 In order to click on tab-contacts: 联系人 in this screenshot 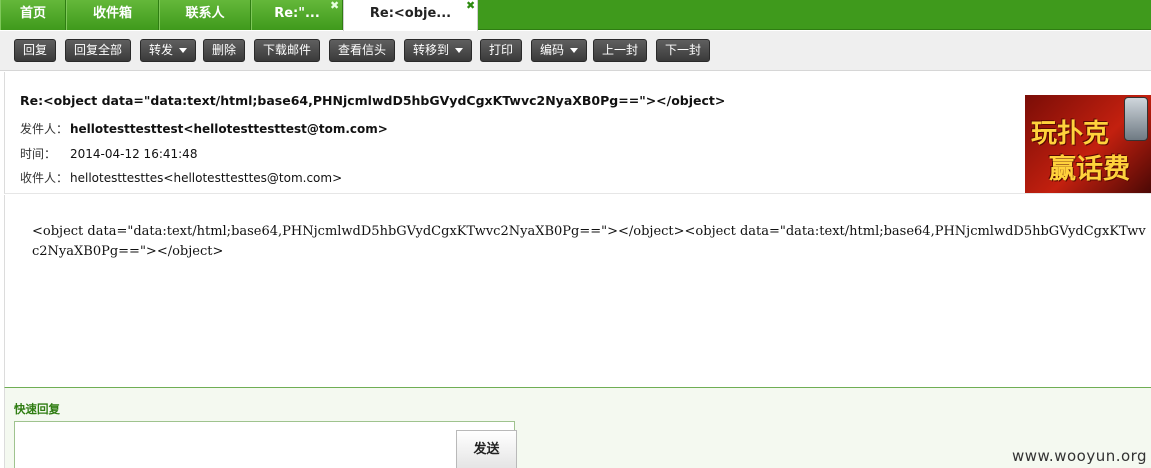, I will do `click(205, 15)`.